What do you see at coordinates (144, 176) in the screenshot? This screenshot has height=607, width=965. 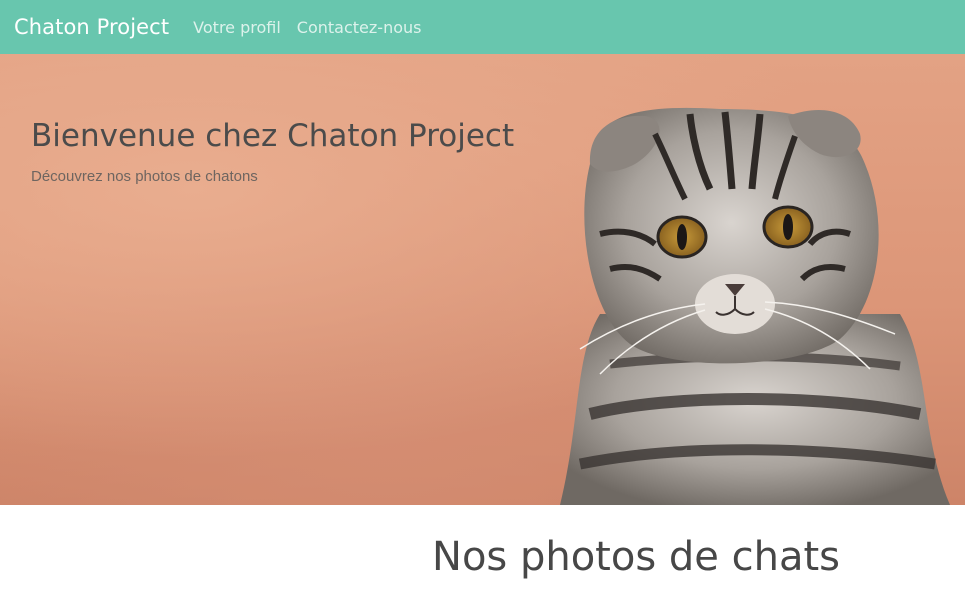 I see `hero-subtitle: Découvrez nos photos de chatons` at bounding box center [144, 176].